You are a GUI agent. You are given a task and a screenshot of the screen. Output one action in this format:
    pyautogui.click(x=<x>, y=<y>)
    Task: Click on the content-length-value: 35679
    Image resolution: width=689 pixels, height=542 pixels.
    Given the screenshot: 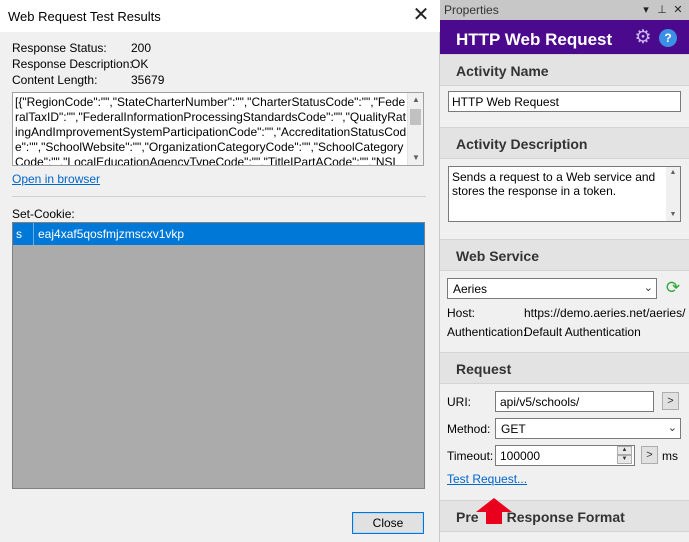 What is the action you would take?
    pyautogui.click(x=148, y=80)
    